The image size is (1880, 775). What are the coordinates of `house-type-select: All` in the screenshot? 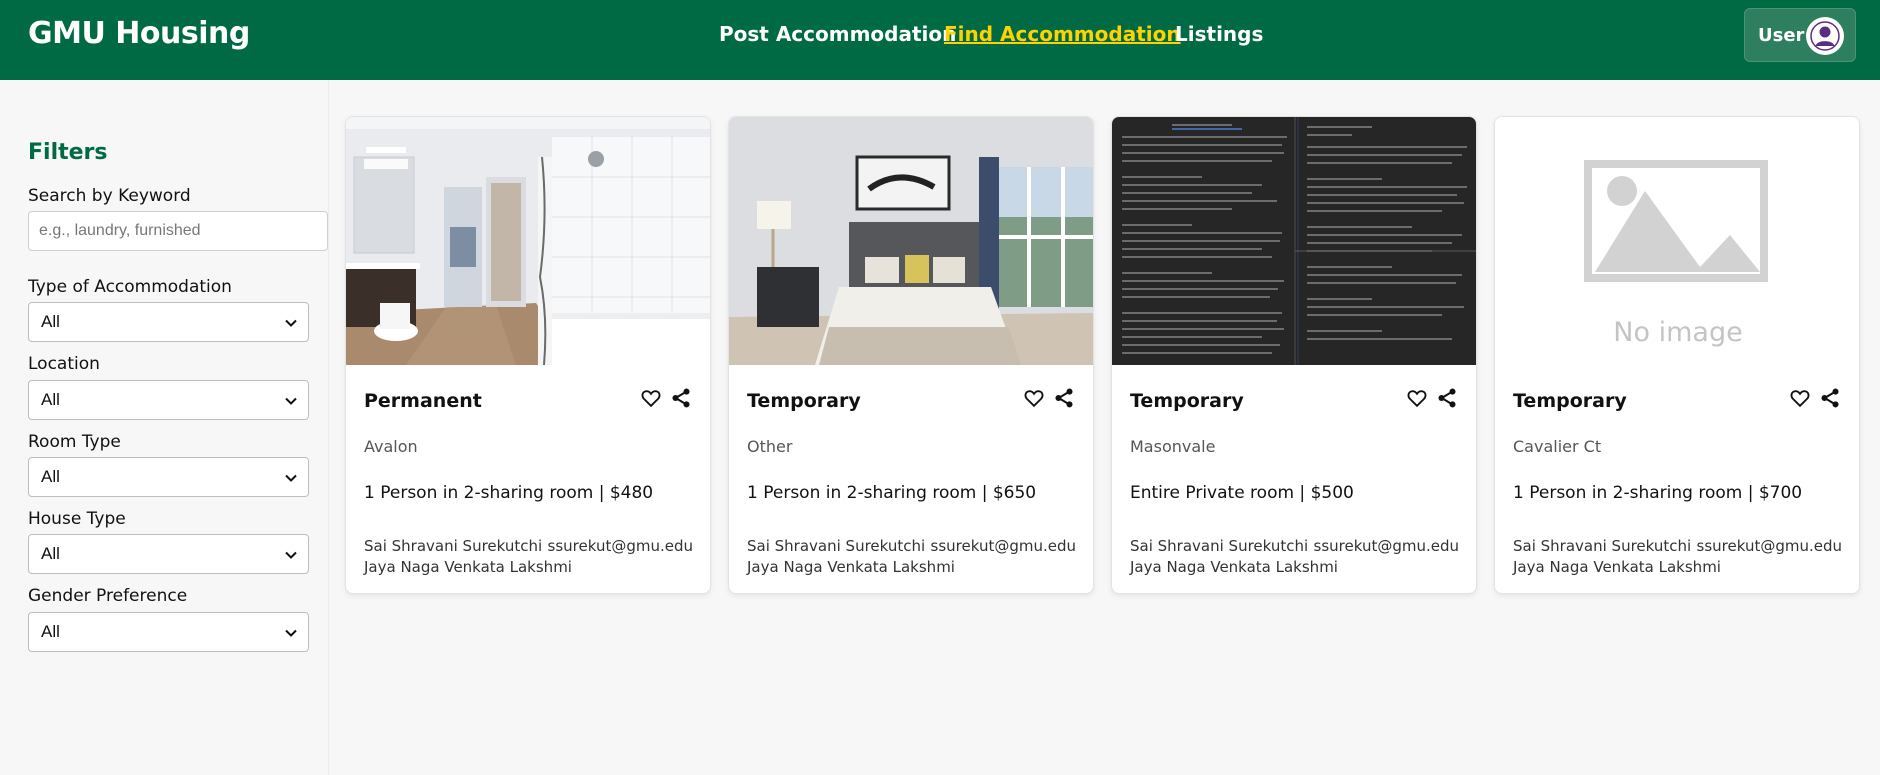 It's located at (168, 554).